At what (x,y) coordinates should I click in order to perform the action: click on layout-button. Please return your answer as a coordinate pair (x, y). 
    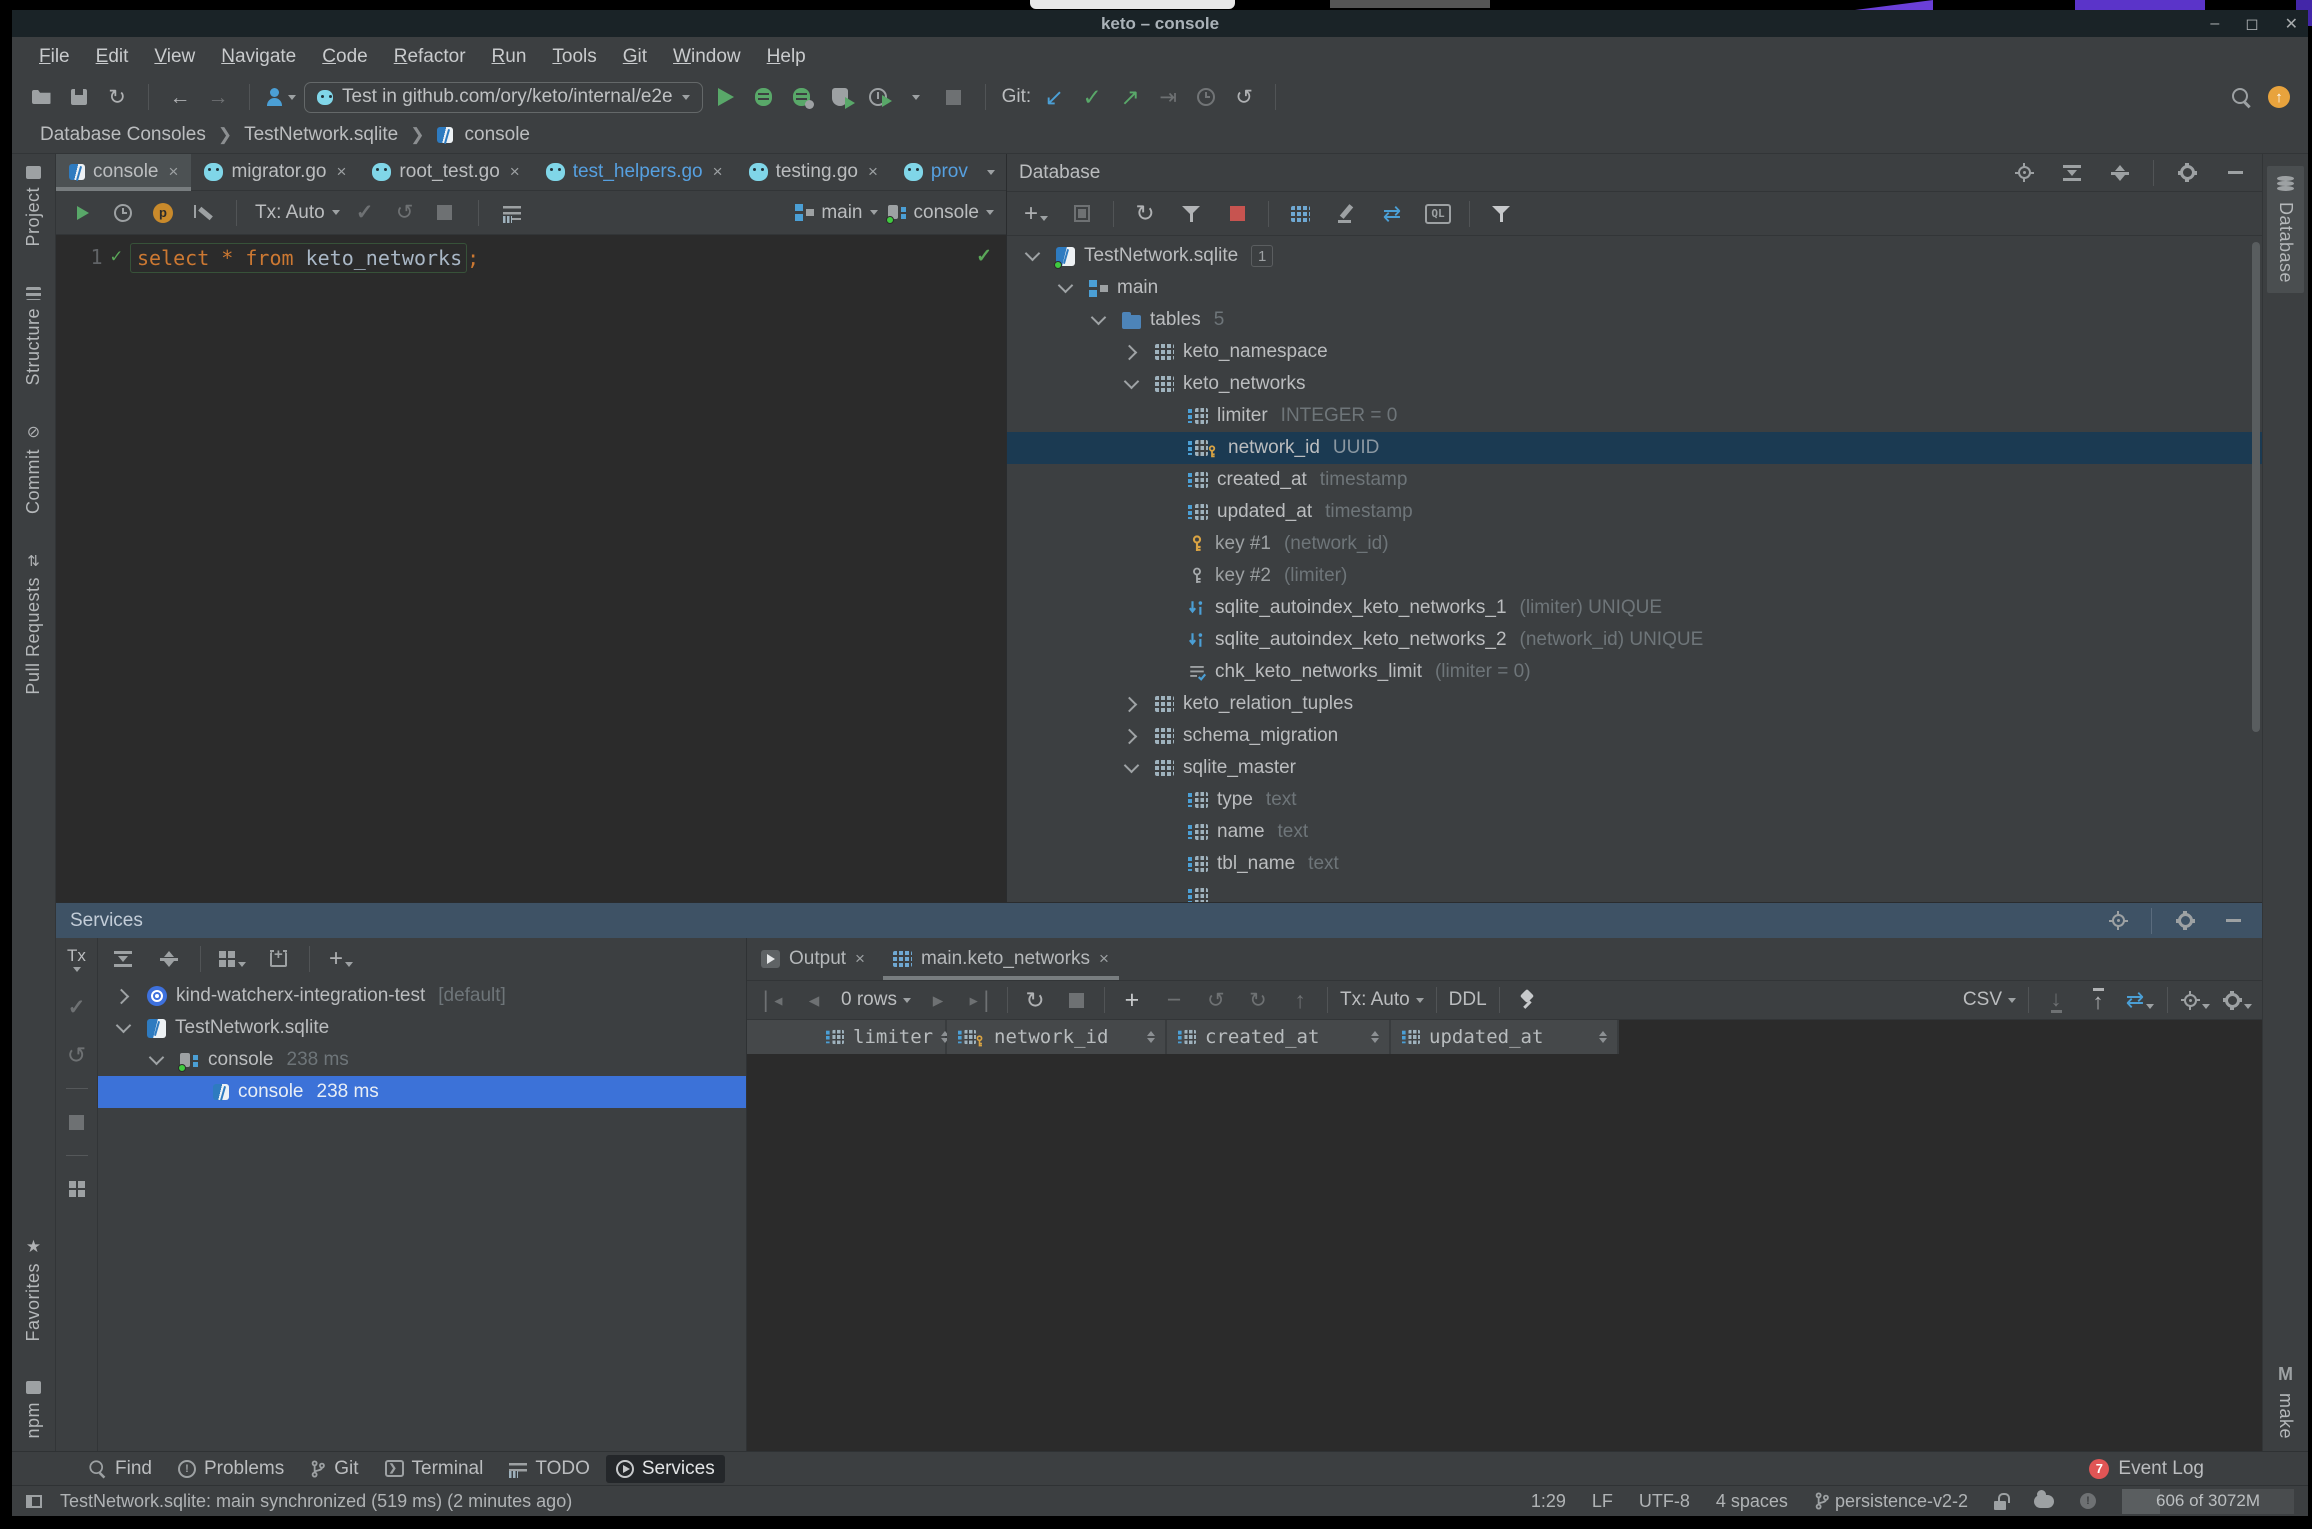
    Looking at the image, I should click on (77, 1189).